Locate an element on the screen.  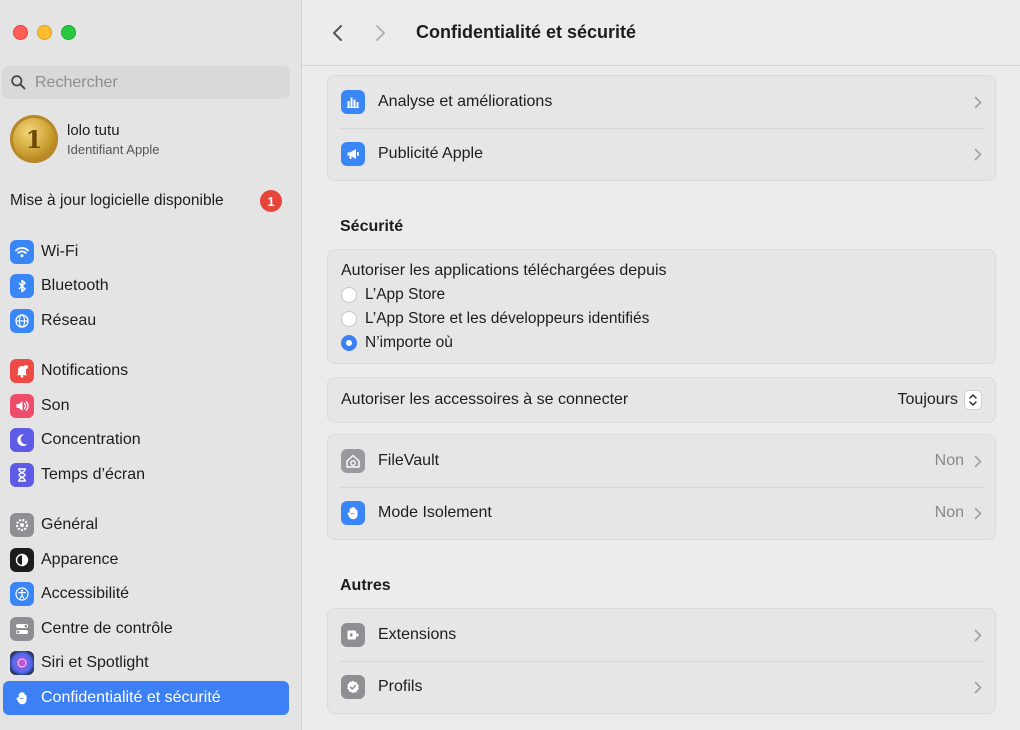
radio-anywhere: N’importe où is located at coordinates (661, 343).